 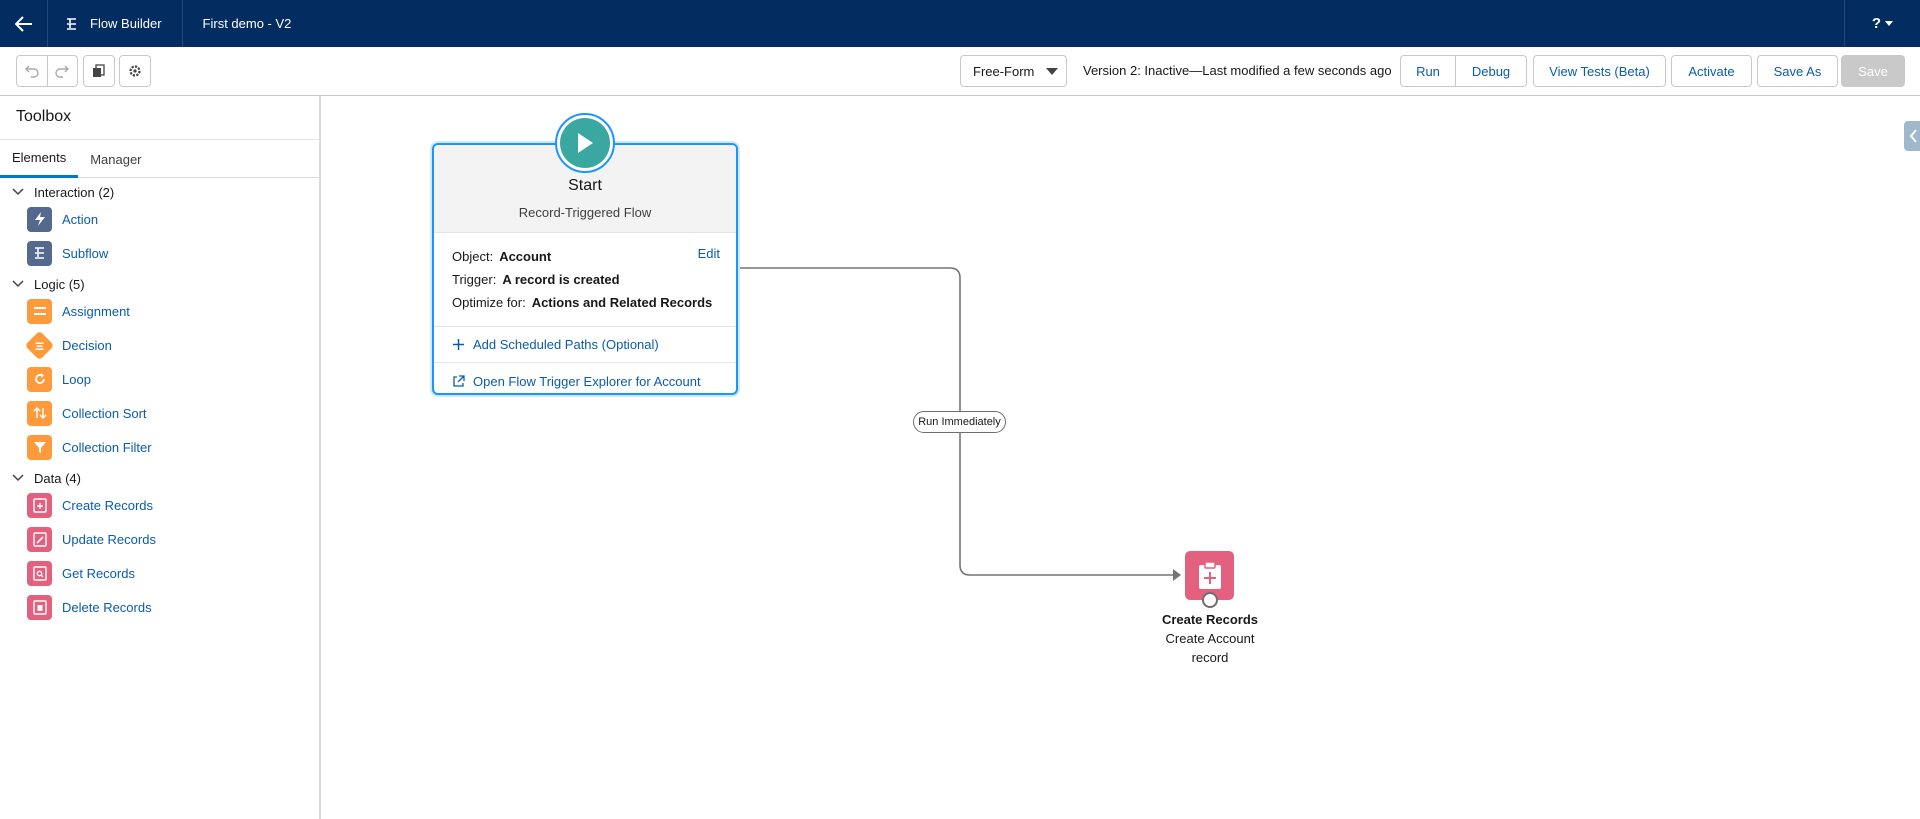 I want to click on open-trigger-explorer-link: Open Flow Trigger Explorer for Account, so click(x=585, y=381).